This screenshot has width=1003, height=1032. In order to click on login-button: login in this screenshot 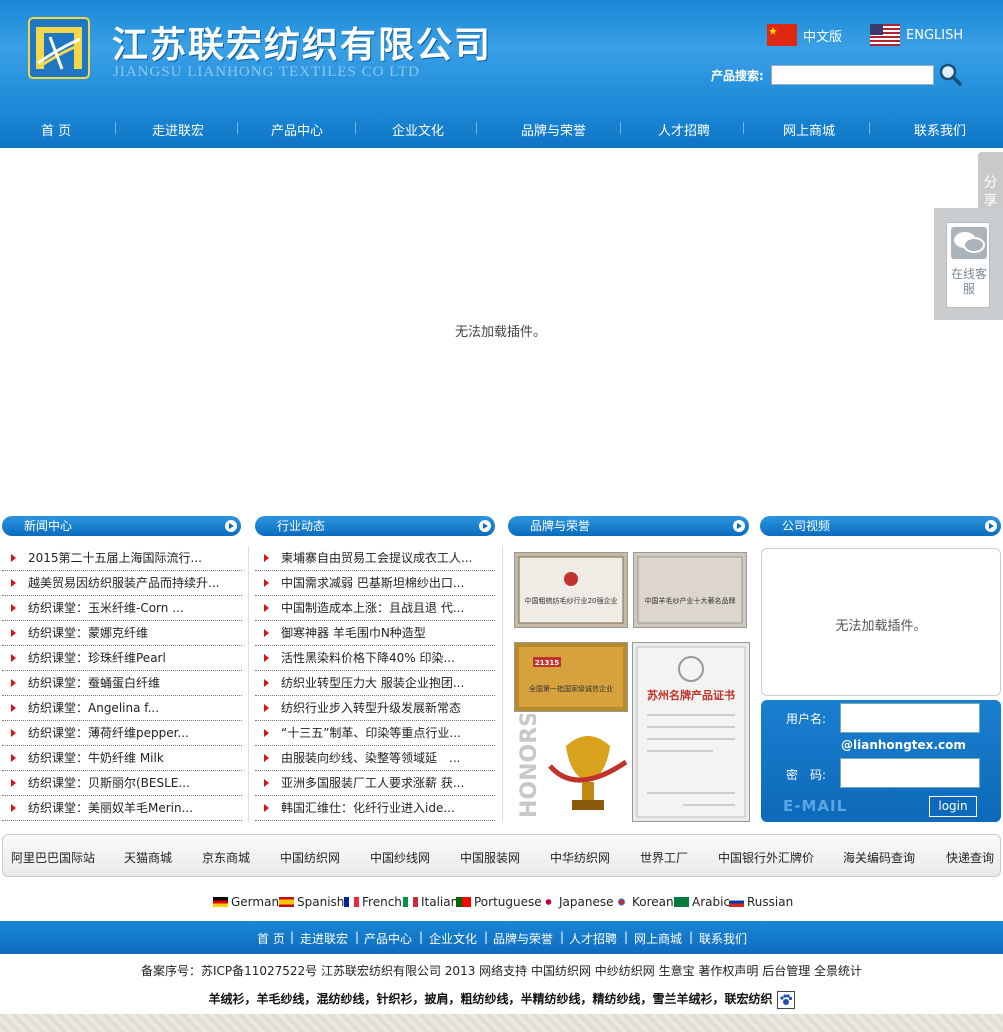, I will do `click(953, 806)`.